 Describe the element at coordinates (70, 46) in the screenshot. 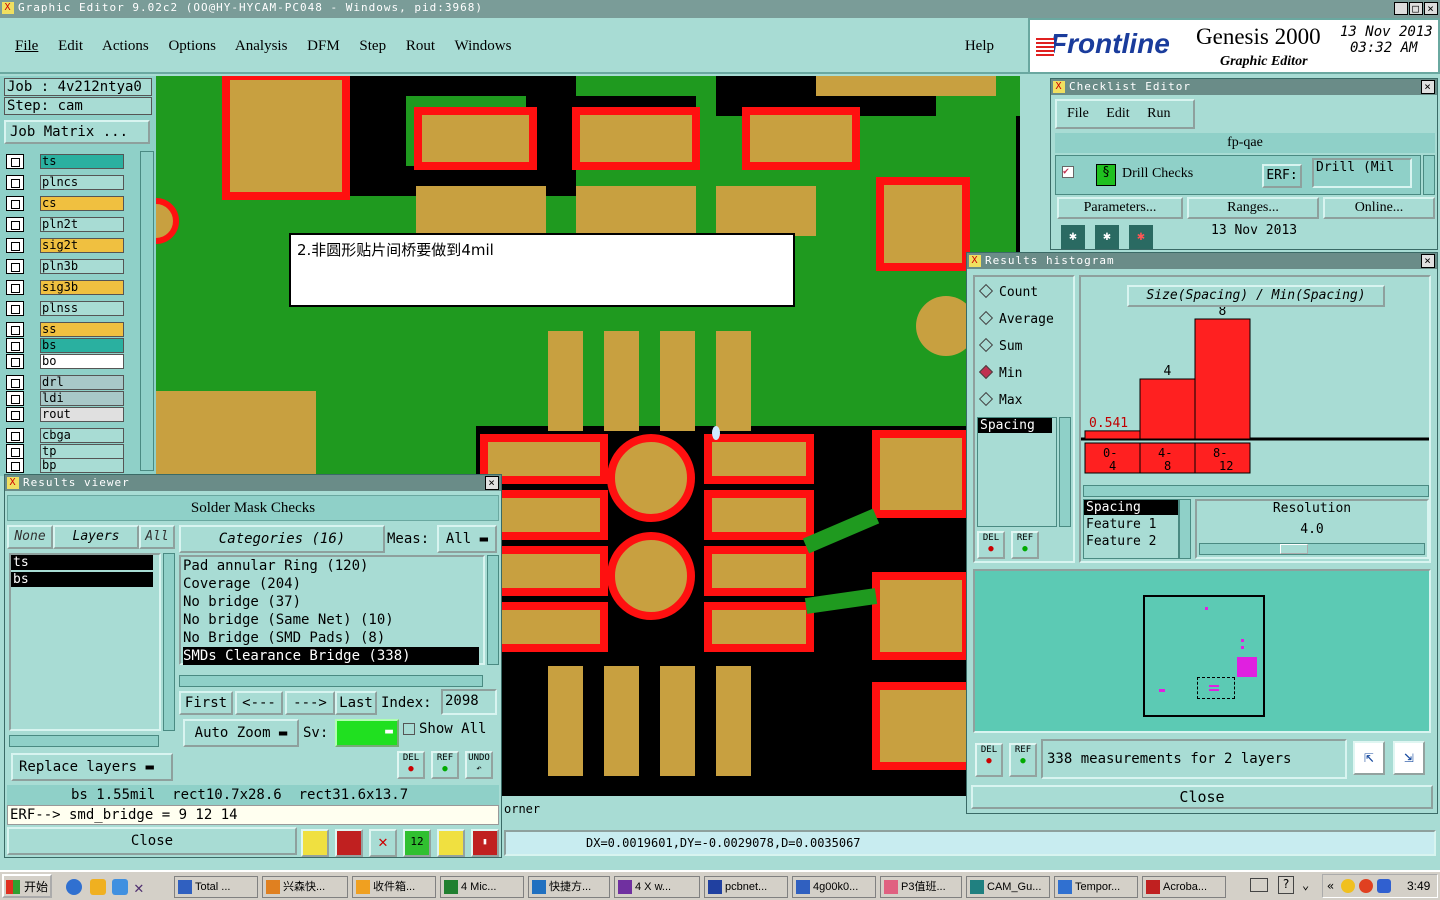

I see `menu-edit: Edit` at that location.